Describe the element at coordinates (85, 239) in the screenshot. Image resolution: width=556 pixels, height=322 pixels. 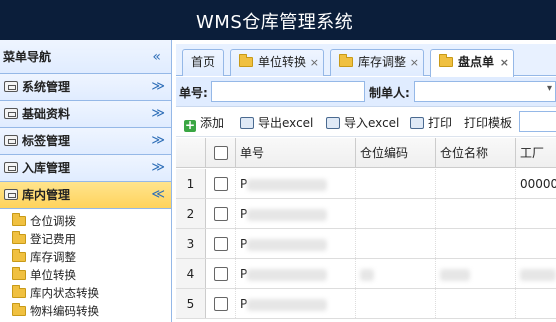
I see `sidebar-item-register-fees: 登记费用` at that location.